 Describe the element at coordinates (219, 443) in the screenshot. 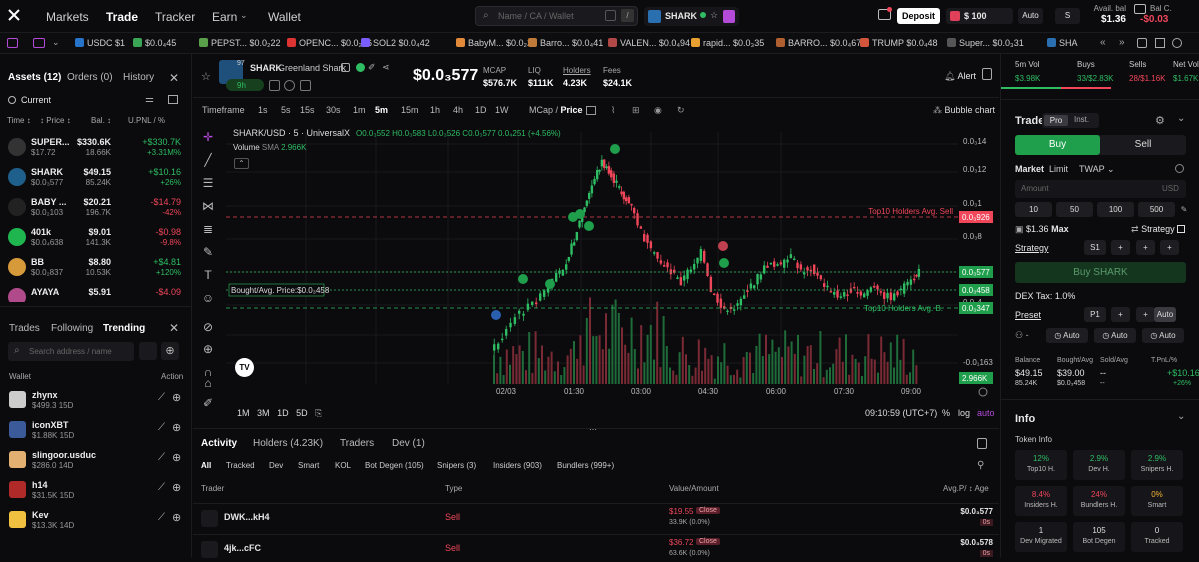

I see `tab-activity: Activity` at that location.